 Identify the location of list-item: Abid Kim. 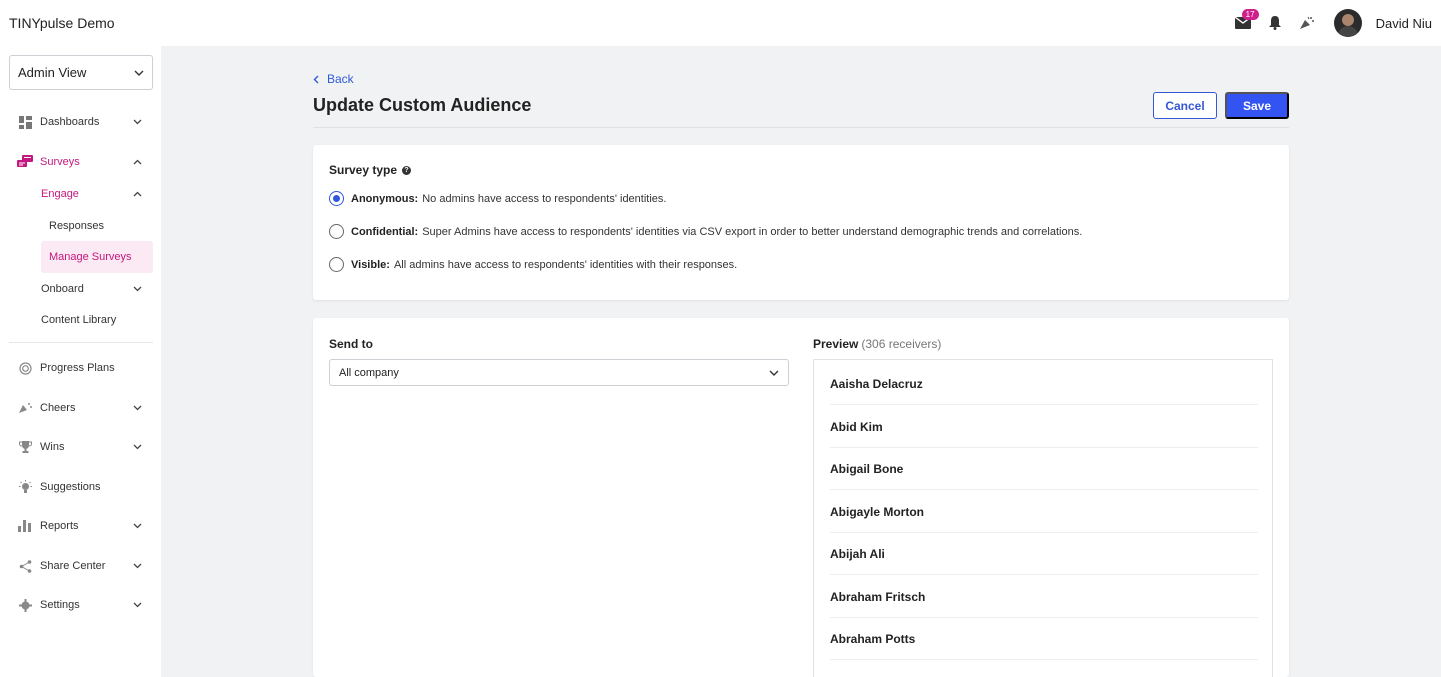
(1044, 427).